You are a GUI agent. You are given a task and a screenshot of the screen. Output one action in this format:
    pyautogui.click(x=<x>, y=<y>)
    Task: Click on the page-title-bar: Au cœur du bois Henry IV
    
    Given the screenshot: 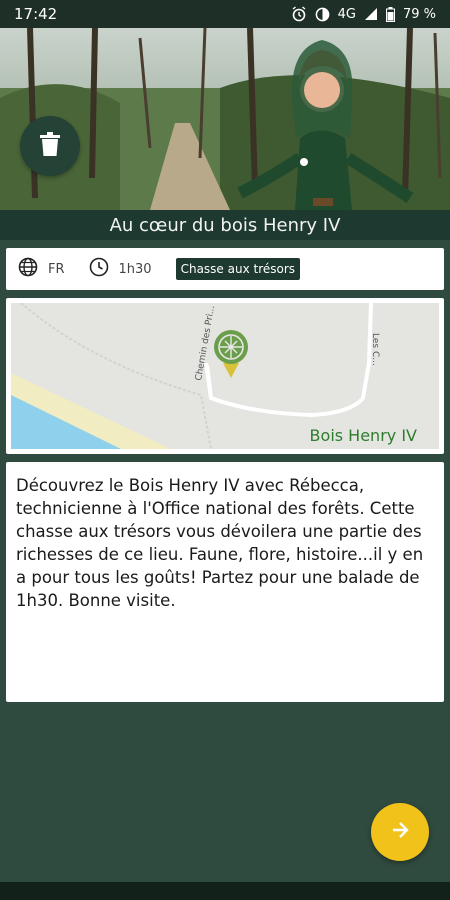 What is the action you would take?
    pyautogui.click(x=225, y=225)
    